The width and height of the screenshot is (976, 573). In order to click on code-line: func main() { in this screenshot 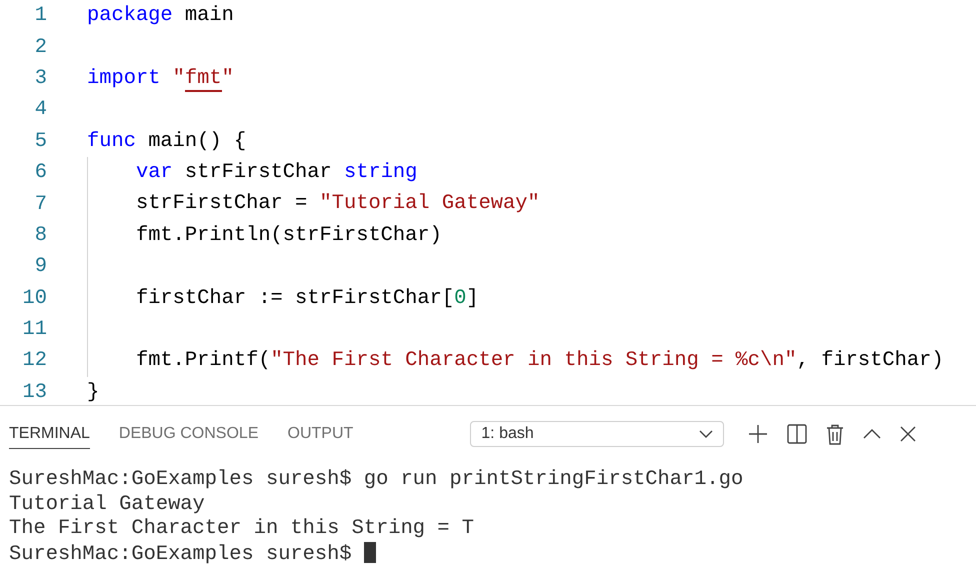, I will do `click(166, 141)`.